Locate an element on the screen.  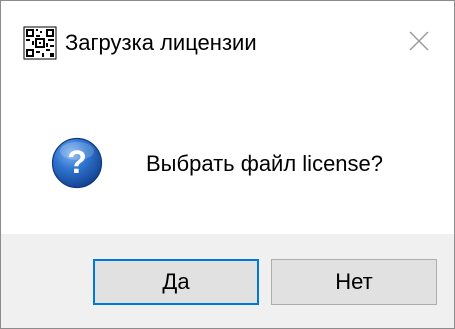
window-title: Загрузка лицензии is located at coordinates (161, 42).